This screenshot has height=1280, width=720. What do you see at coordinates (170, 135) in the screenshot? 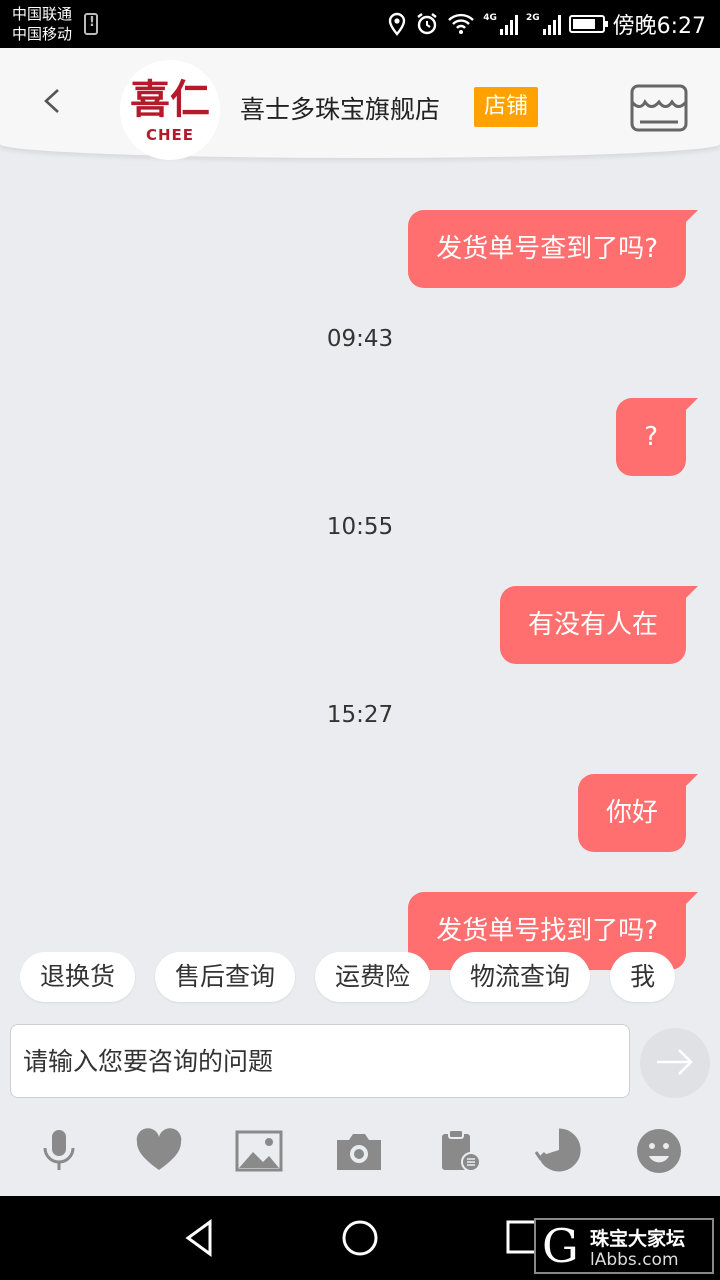
I see `shop-logo-subtext: CHEE` at bounding box center [170, 135].